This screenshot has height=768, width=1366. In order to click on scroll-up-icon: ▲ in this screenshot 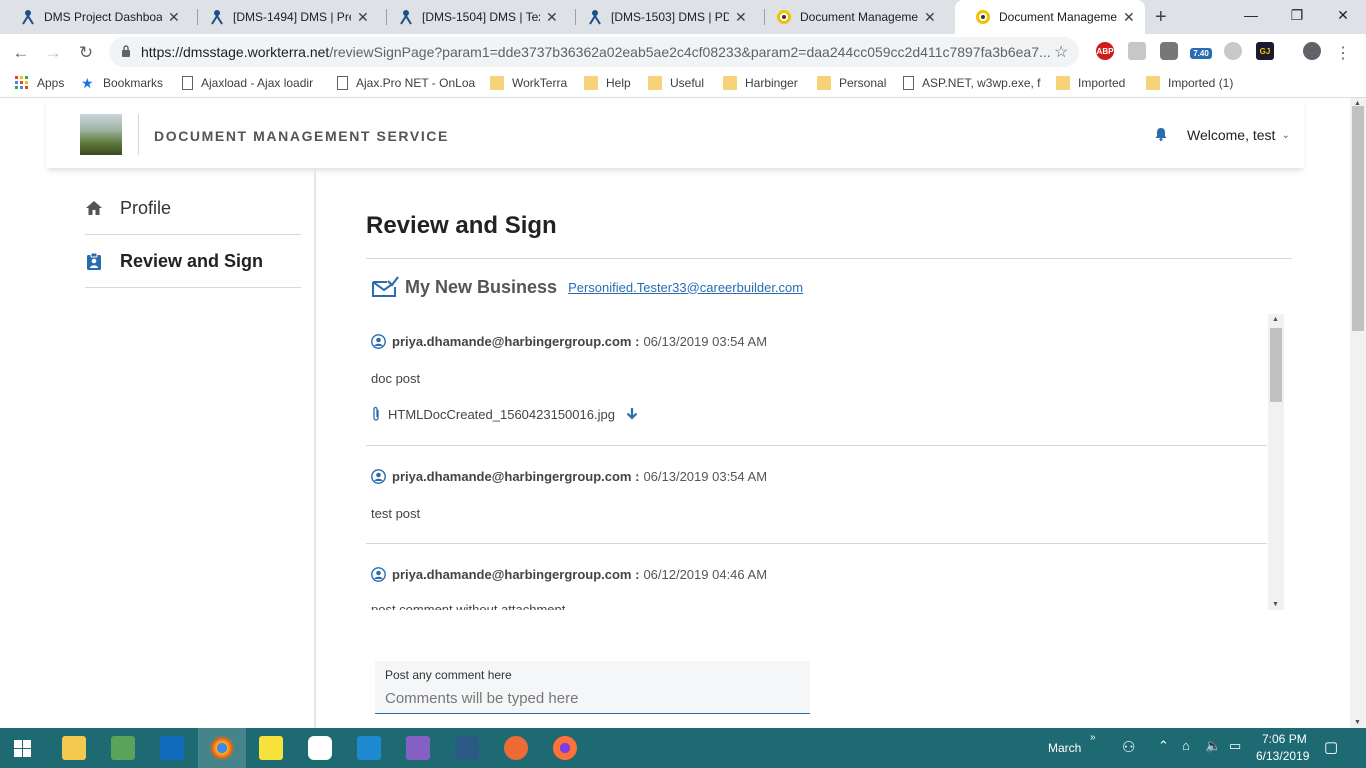, I will do `click(1275, 319)`.